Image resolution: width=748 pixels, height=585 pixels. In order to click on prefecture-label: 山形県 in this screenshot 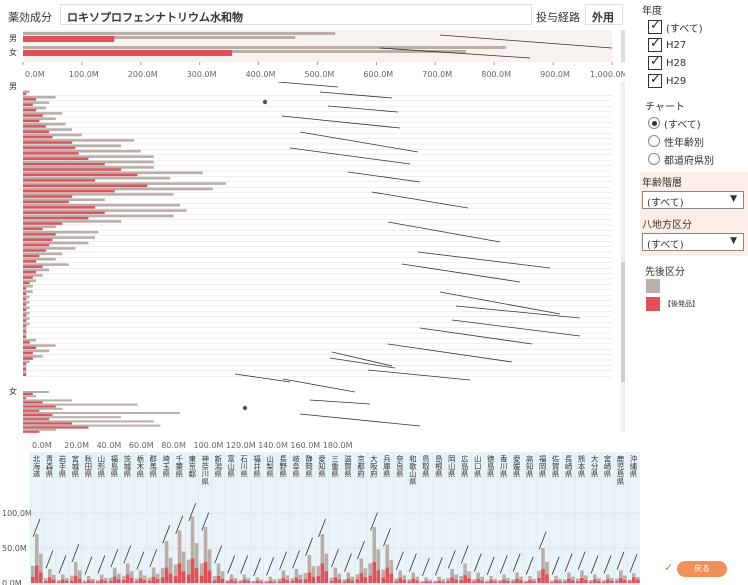, I will do `click(101, 466)`.